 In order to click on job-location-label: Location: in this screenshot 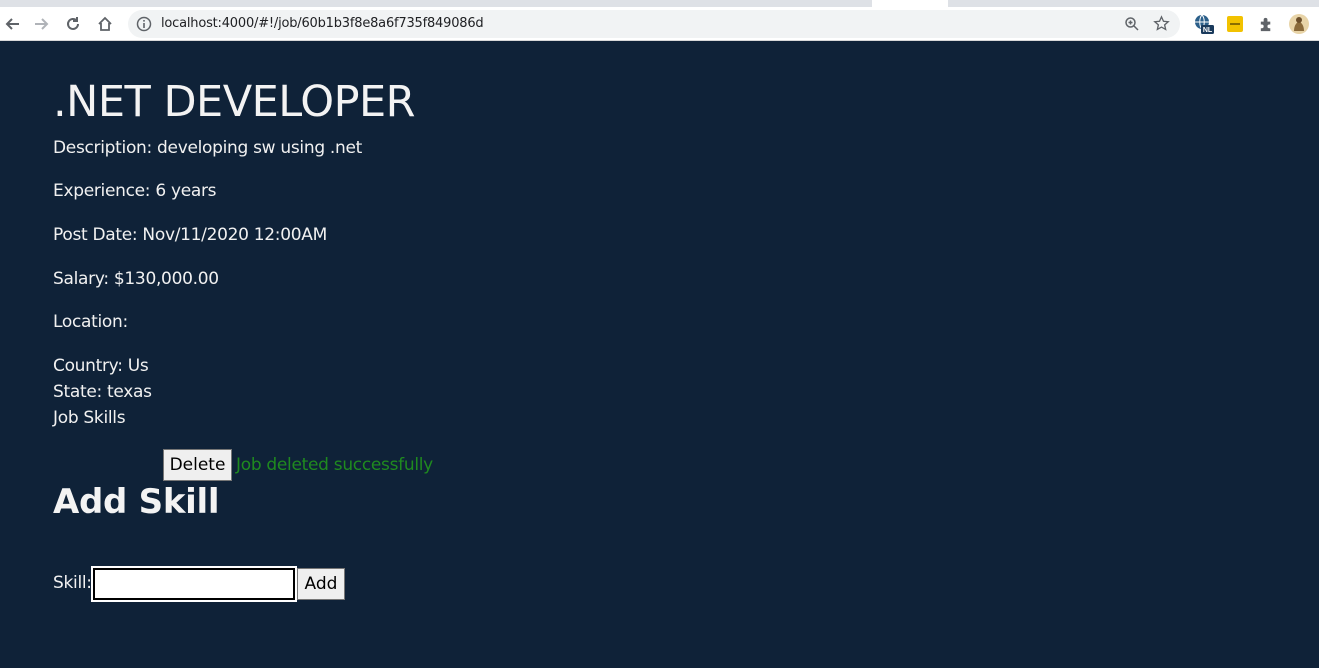, I will do `click(90, 322)`.